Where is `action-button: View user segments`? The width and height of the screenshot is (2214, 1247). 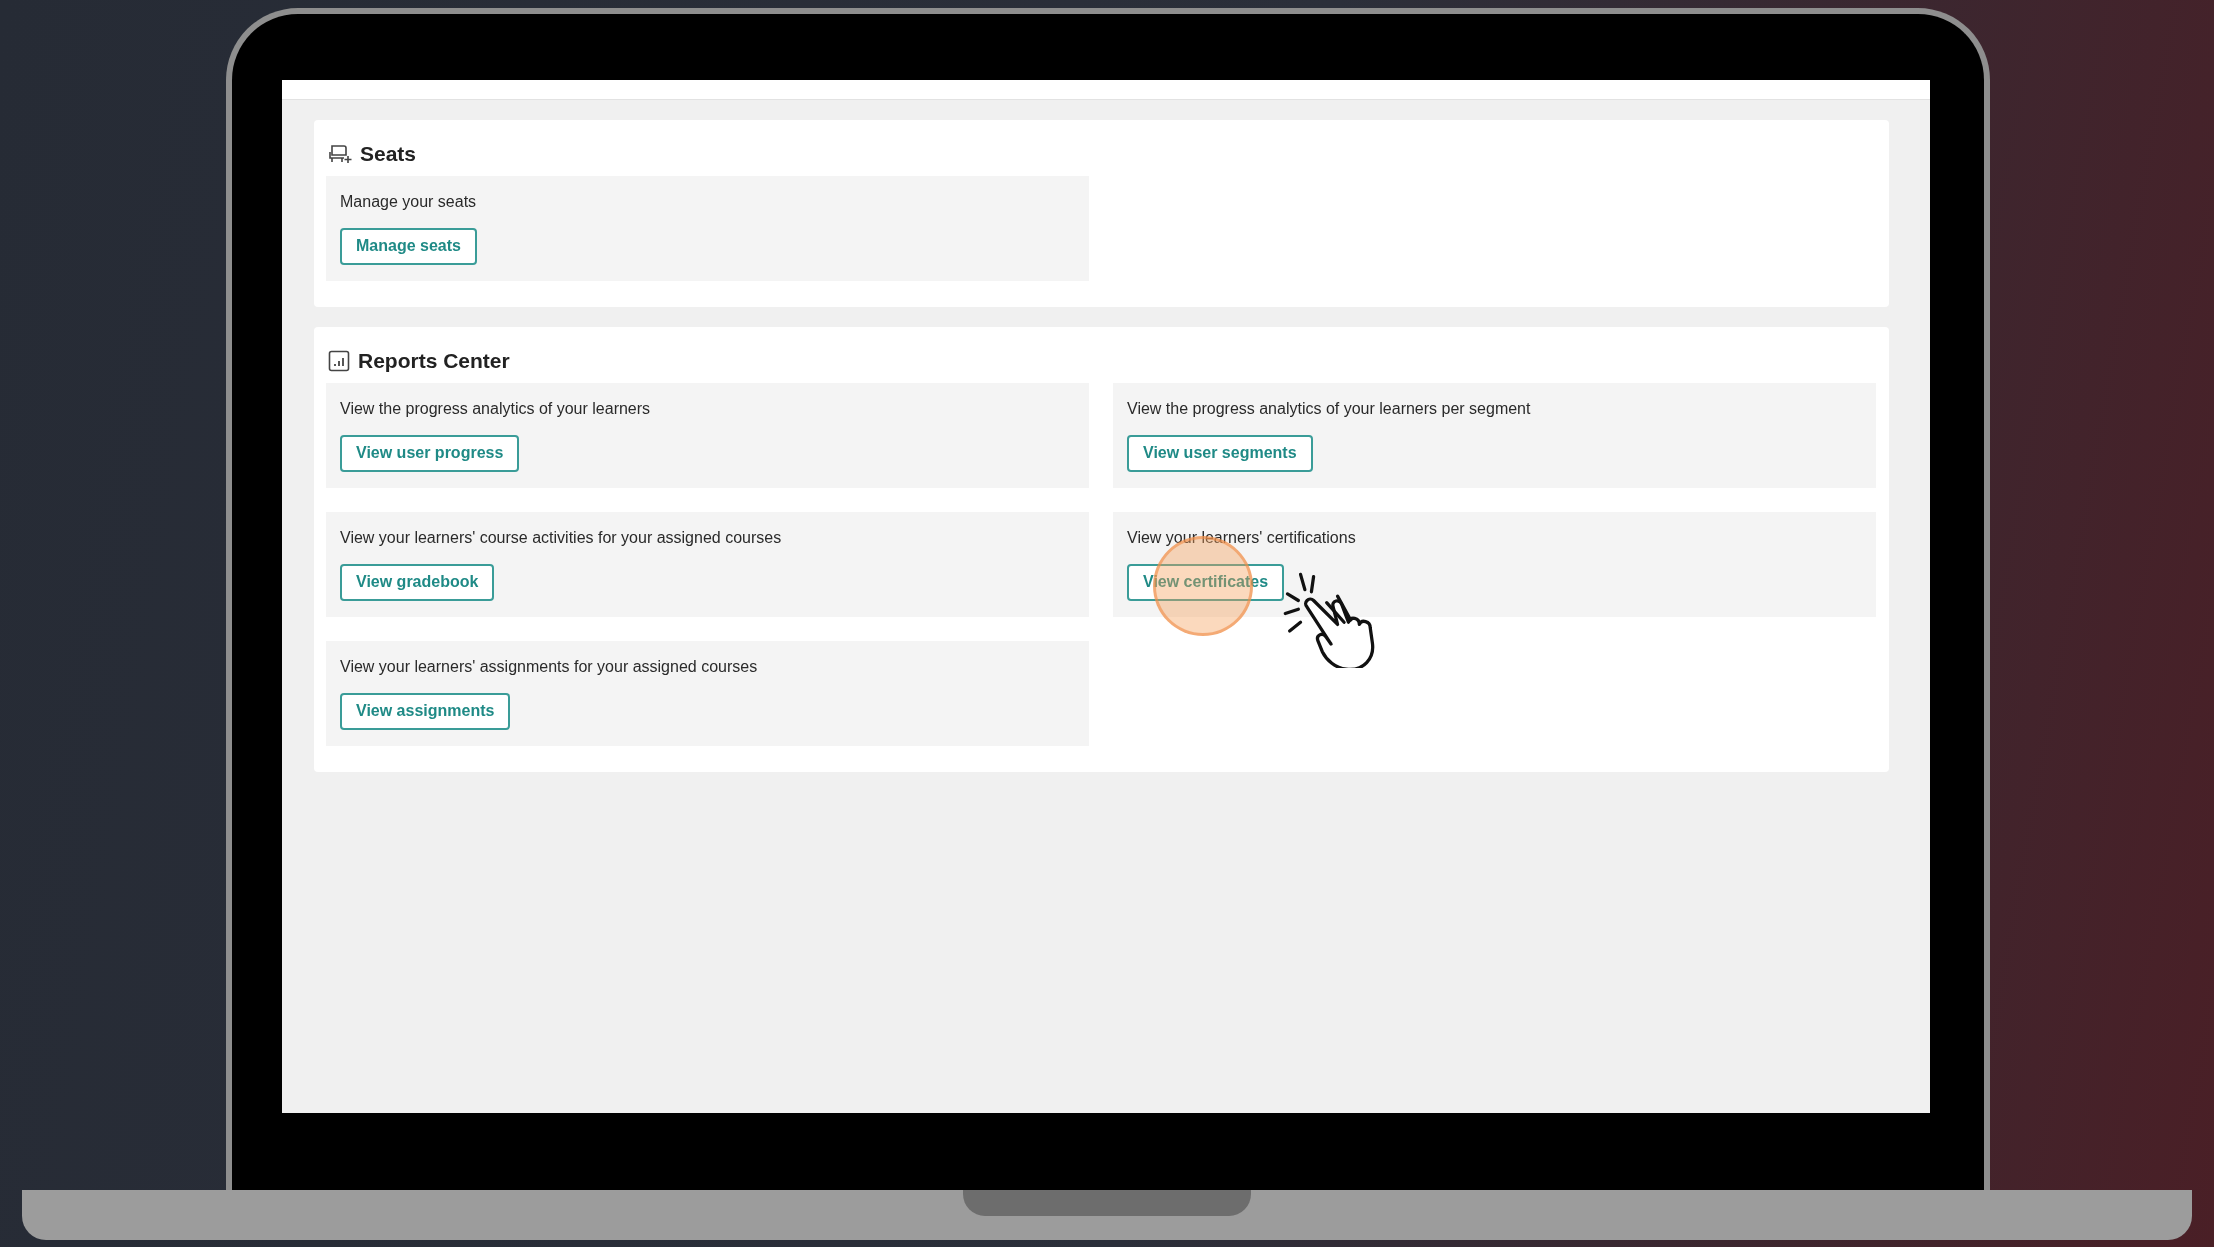
action-button: View user segments is located at coordinates (1220, 453).